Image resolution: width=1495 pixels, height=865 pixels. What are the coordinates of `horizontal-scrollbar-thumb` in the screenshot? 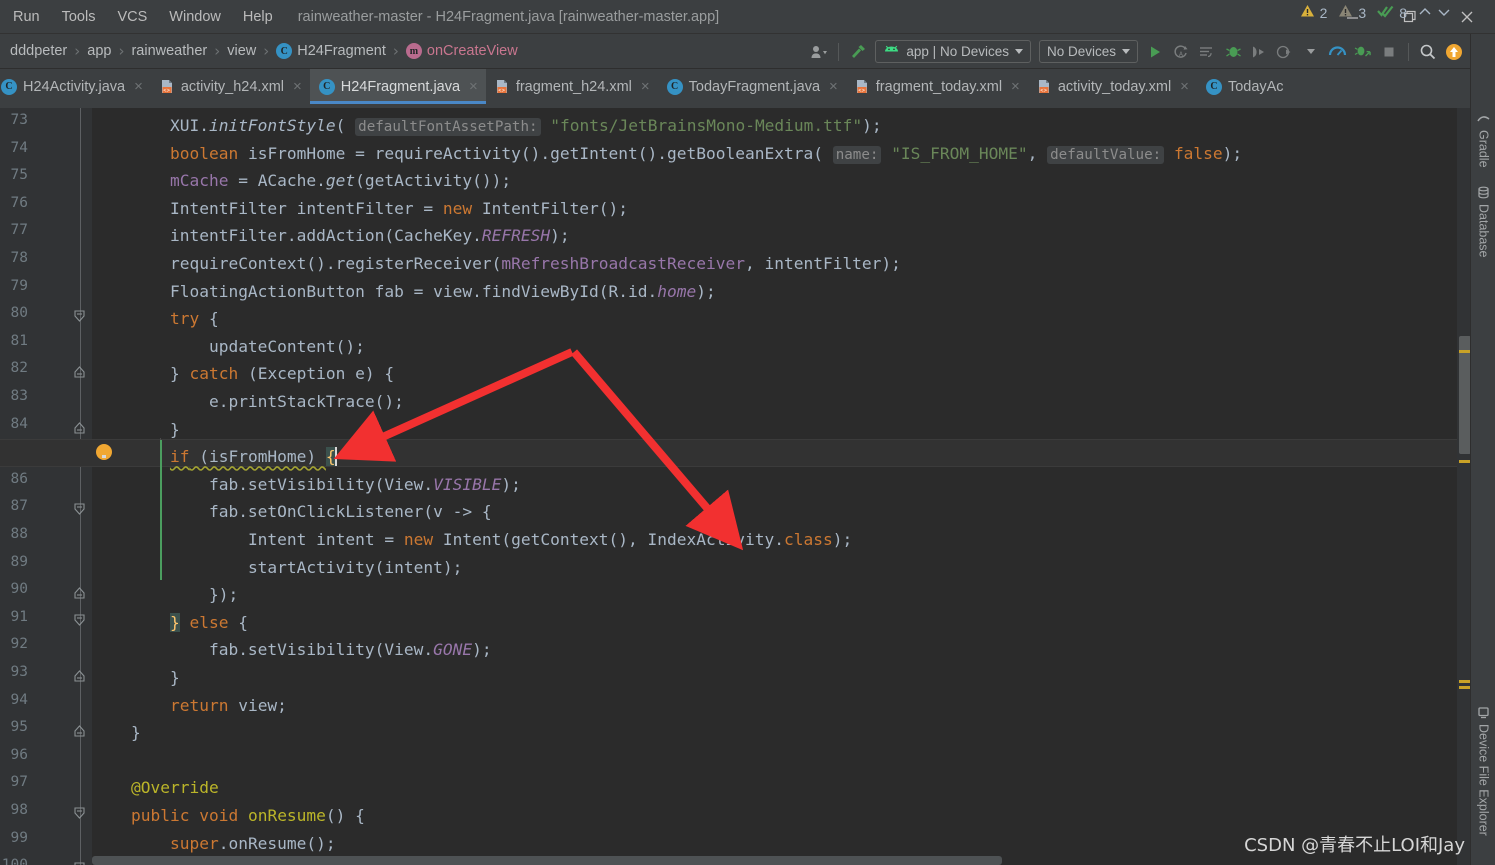 It's located at (547, 860).